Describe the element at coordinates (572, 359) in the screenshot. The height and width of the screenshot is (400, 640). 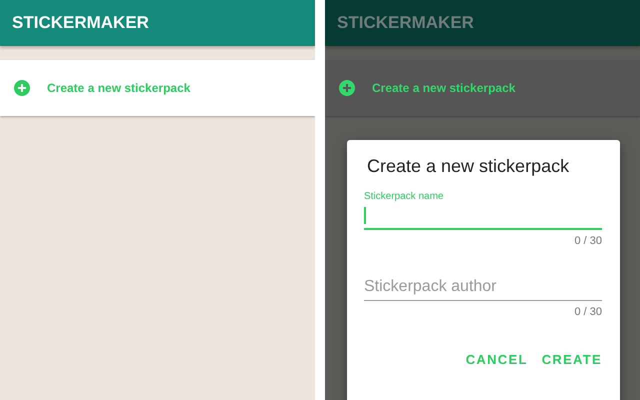
I see `dialog-button: CREATE` at that location.